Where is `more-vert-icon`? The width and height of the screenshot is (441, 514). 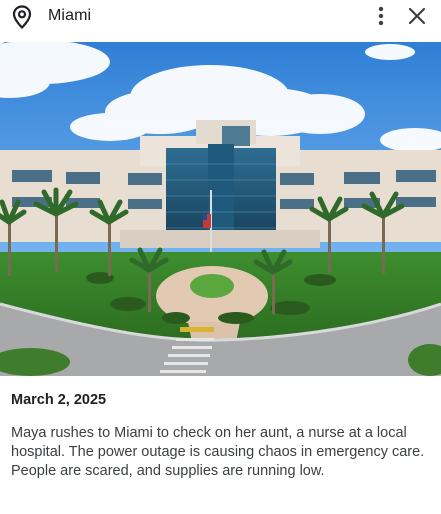 more-vert-icon is located at coordinates (381, 16).